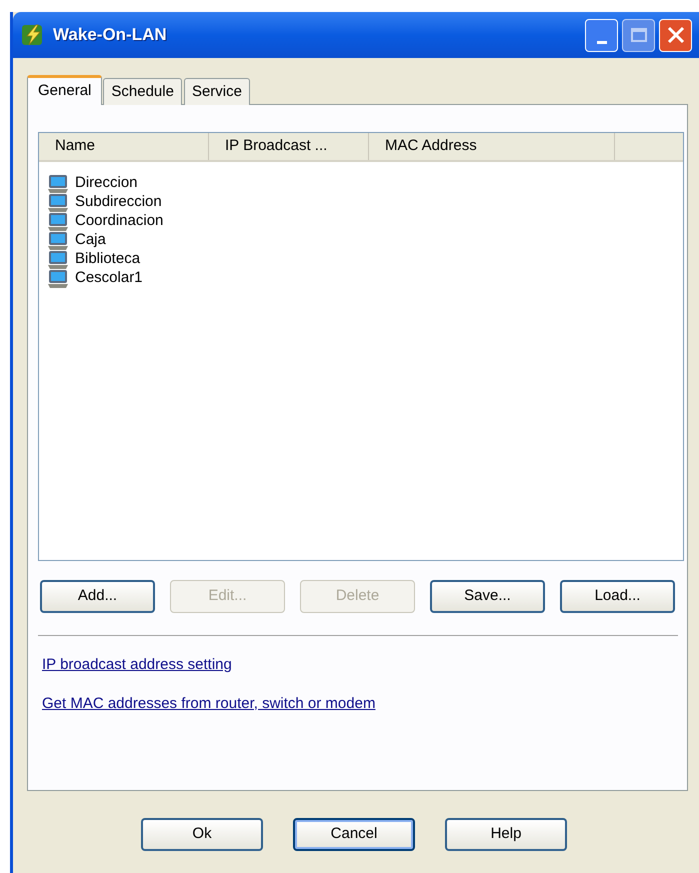 This screenshot has width=699, height=873. What do you see at coordinates (506, 834) in the screenshot?
I see `dialog-button: Help` at bounding box center [506, 834].